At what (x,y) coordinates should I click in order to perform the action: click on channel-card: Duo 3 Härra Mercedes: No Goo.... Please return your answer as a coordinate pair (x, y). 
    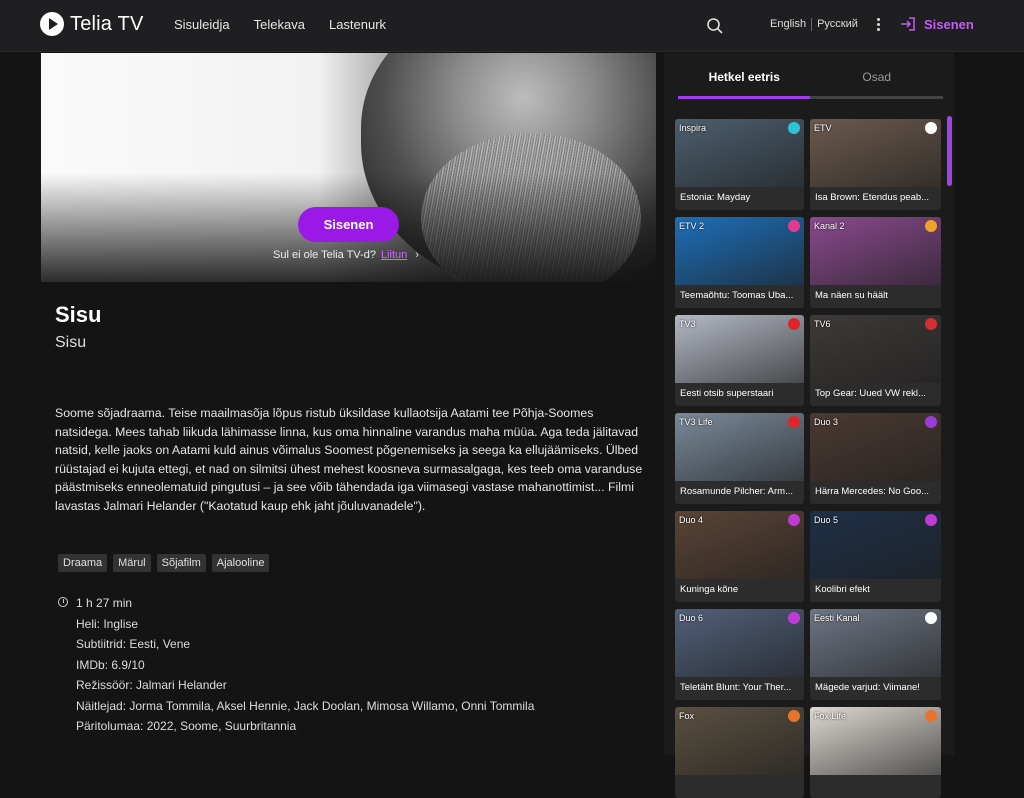
    Looking at the image, I should click on (875, 458).